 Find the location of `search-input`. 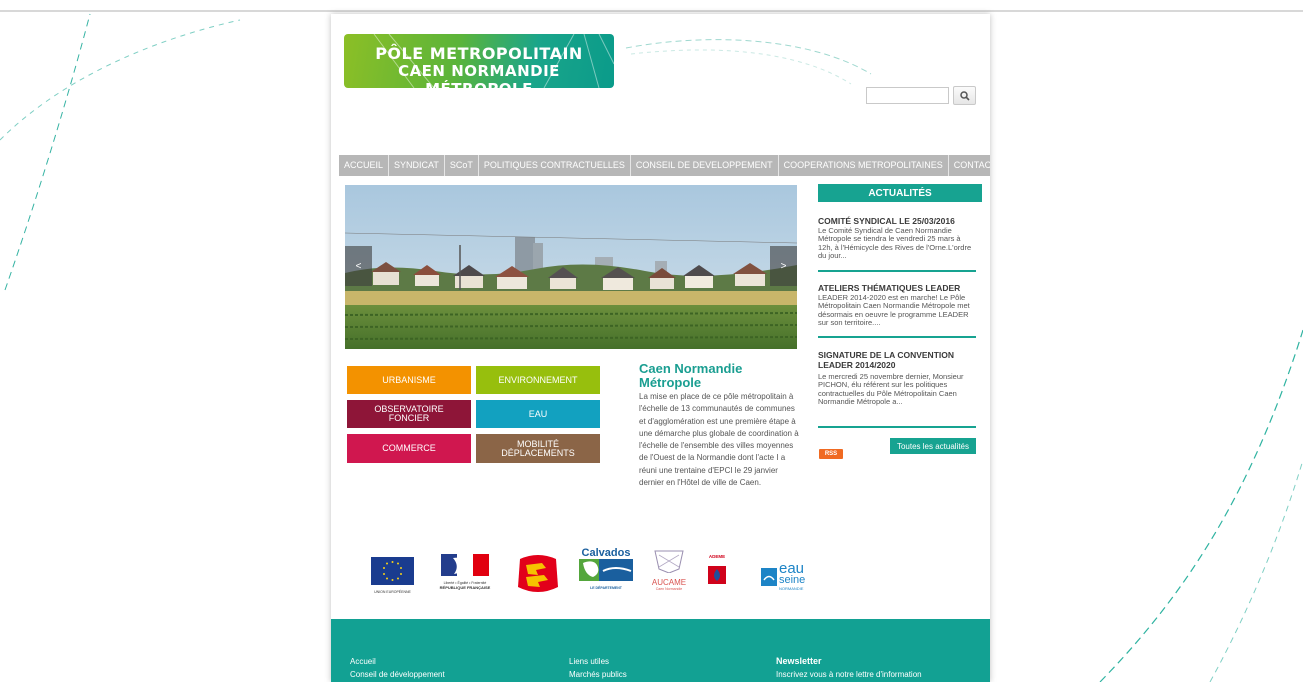

search-input is located at coordinates (907, 95).